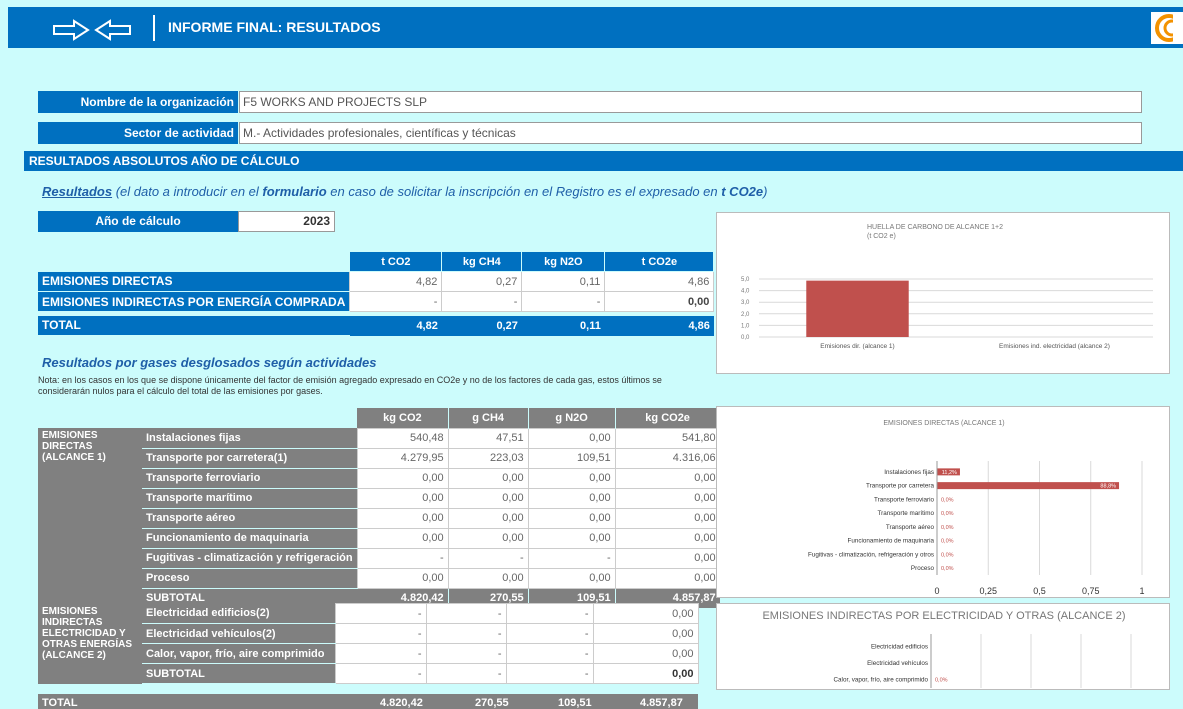  I want to click on results-intro-text-3: ), so click(765, 191).